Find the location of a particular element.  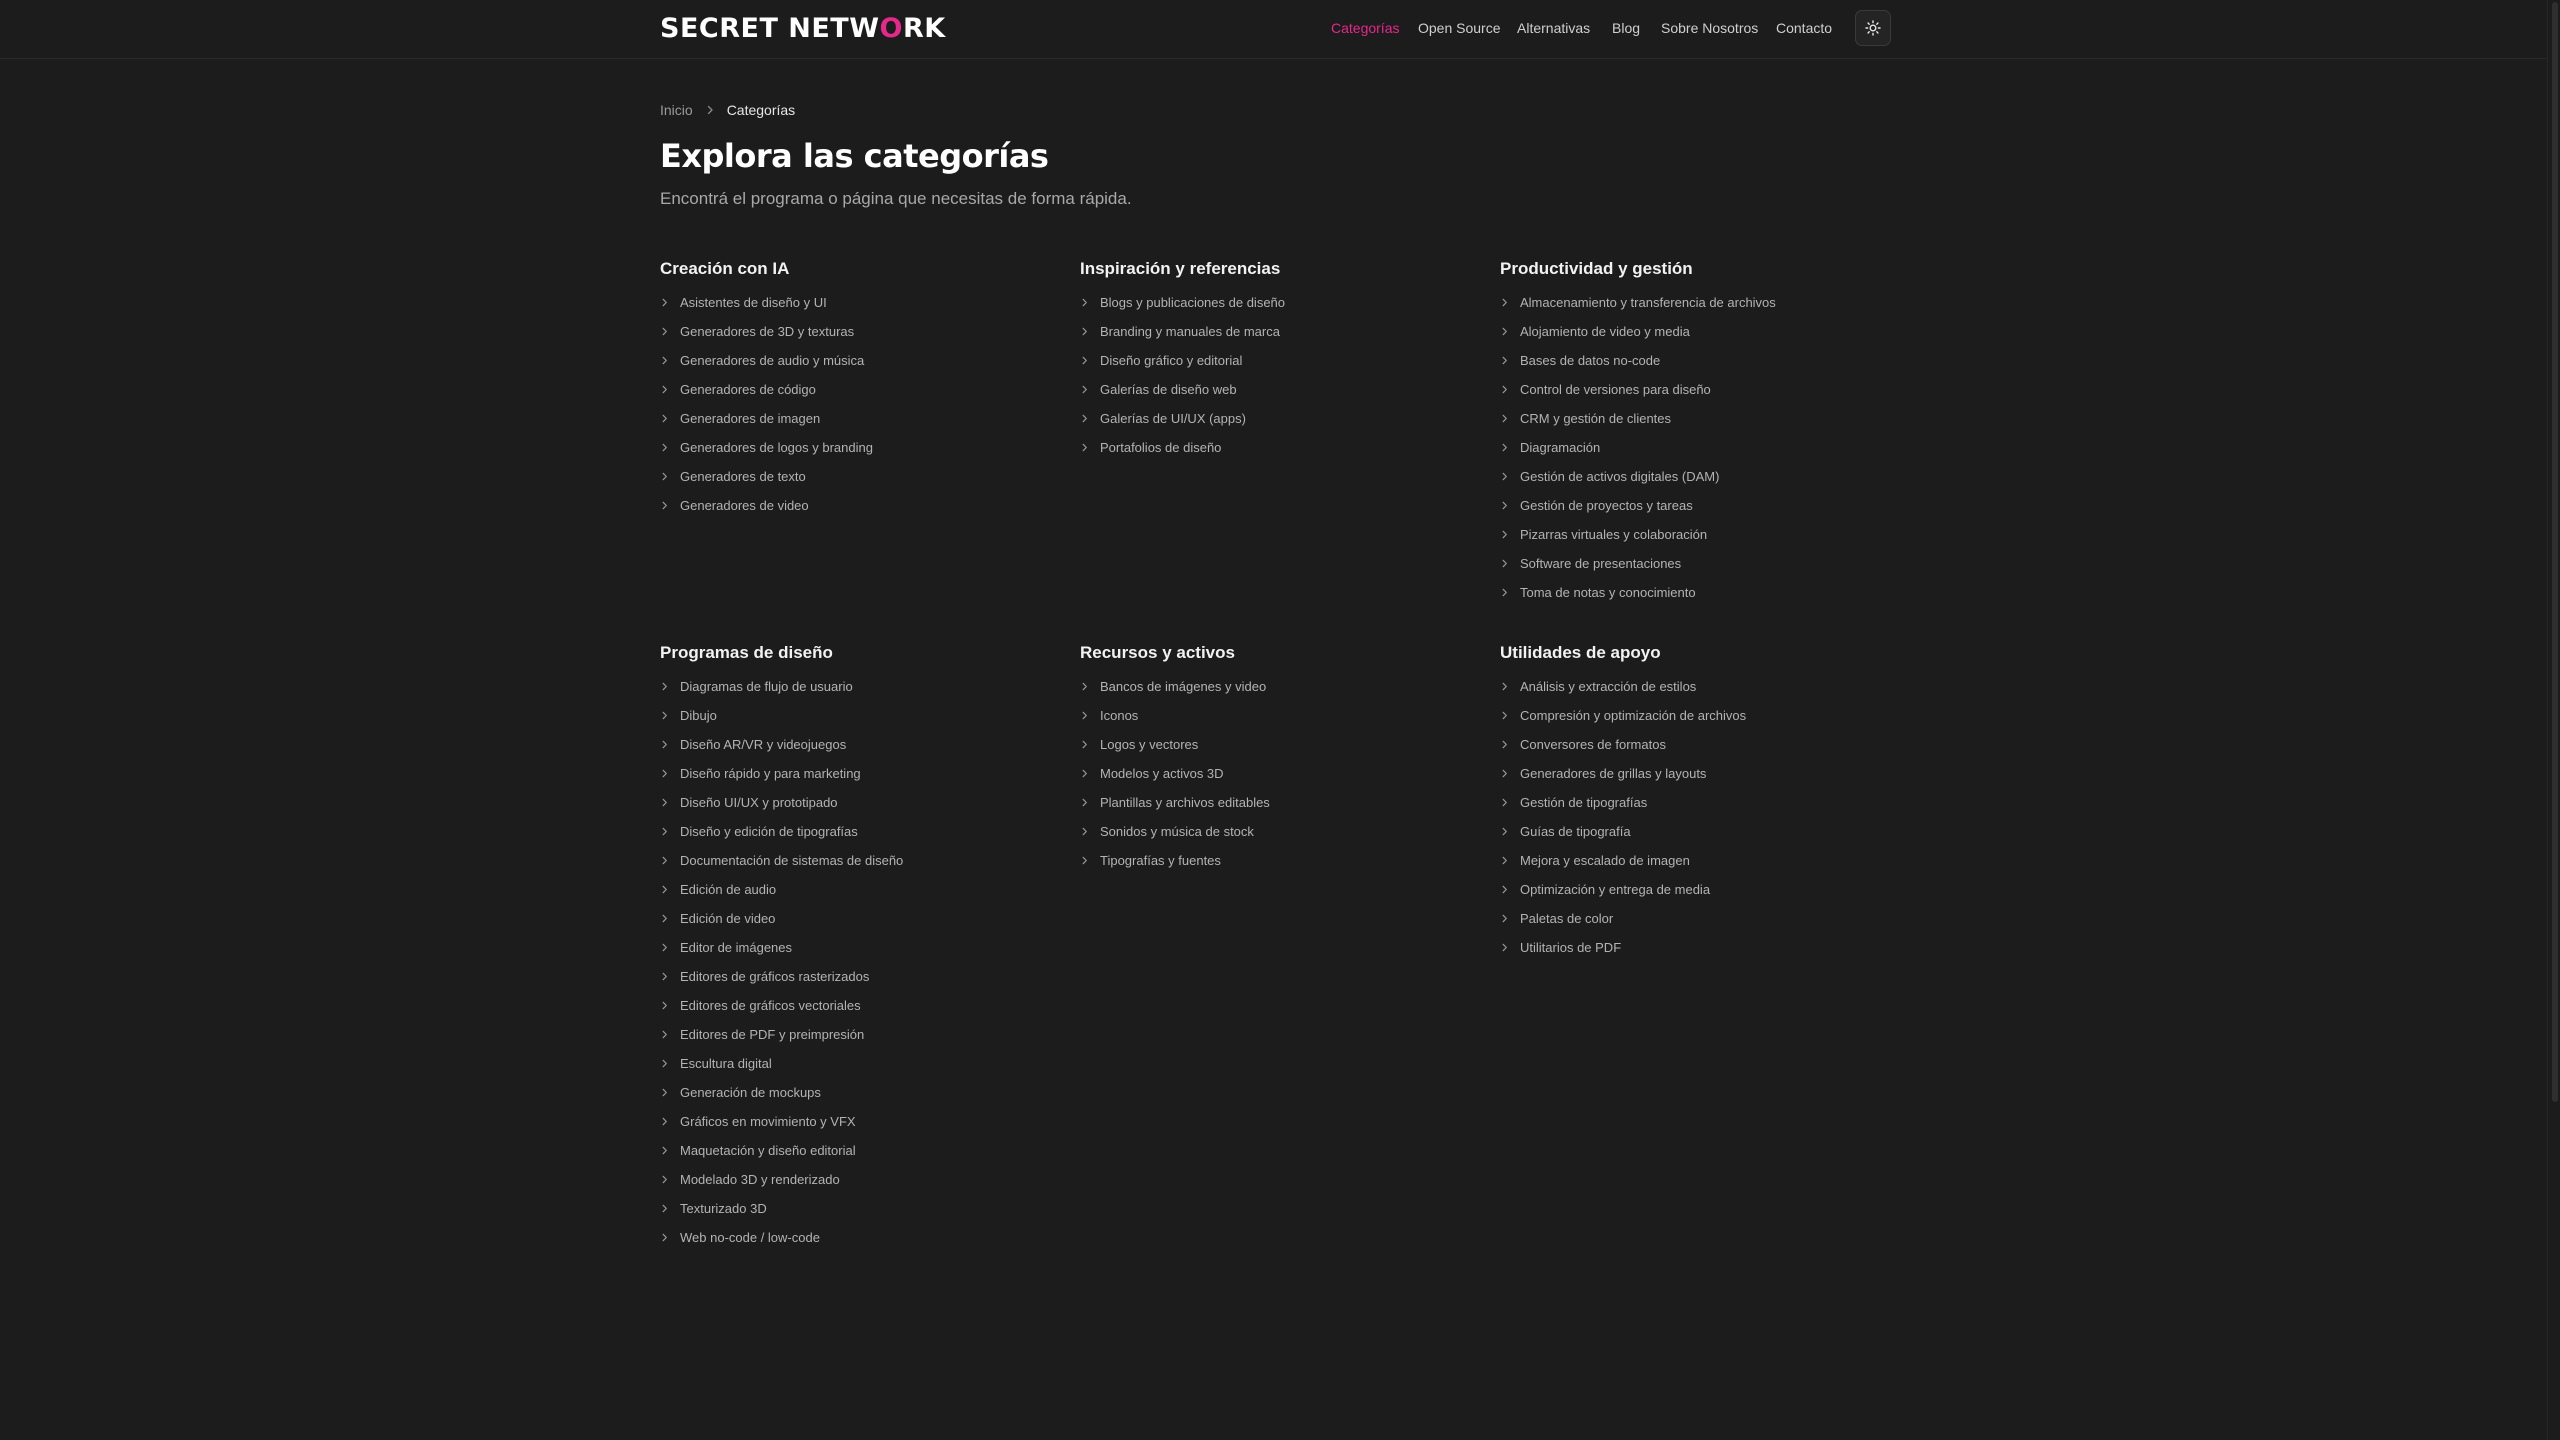

category-item-link: Web no-code / low-code is located at coordinates (781, 1237).